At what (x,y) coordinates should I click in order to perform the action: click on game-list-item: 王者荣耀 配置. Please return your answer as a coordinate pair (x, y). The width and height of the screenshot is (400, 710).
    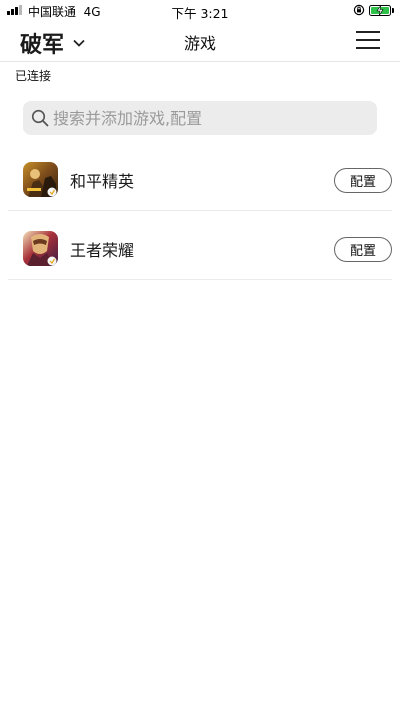
    Looking at the image, I should click on (200, 245).